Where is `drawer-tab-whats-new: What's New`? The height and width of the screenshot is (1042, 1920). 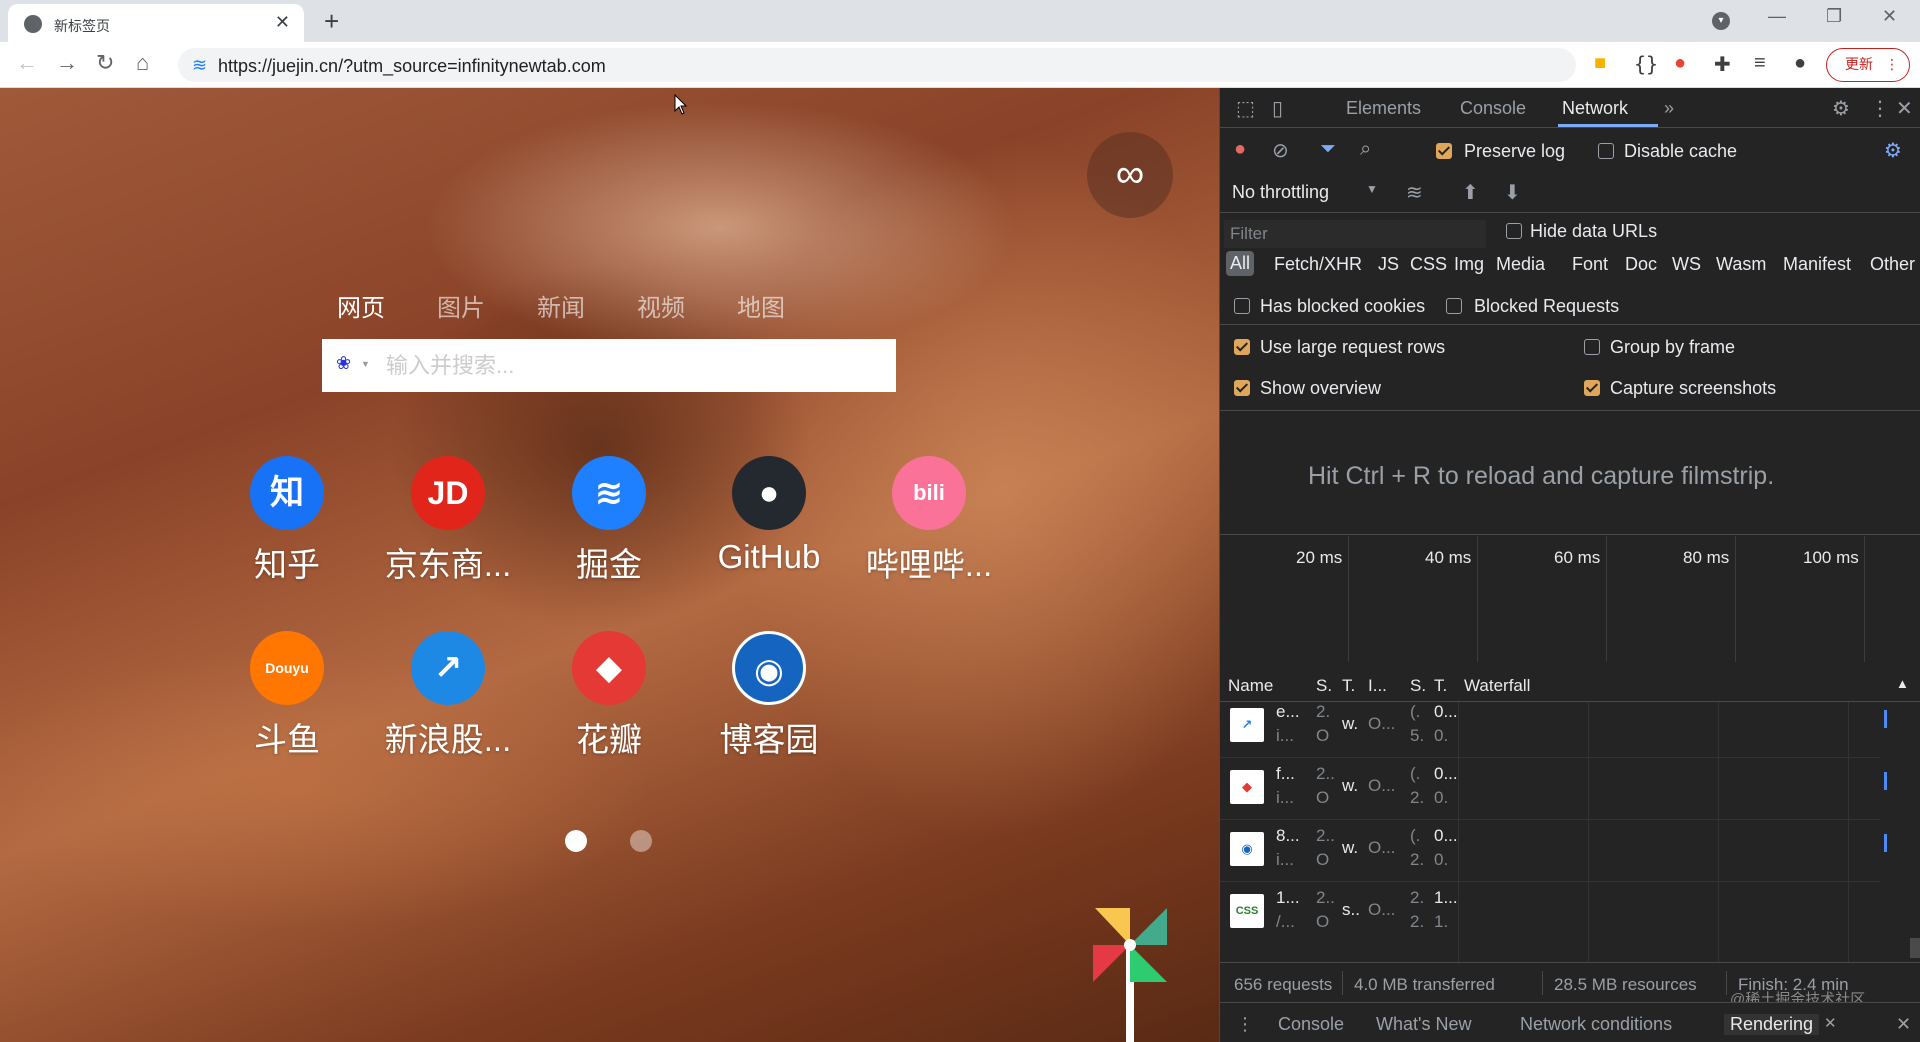
drawer-tab-whats-new: What's New is located at coordinates (1423, 1024).